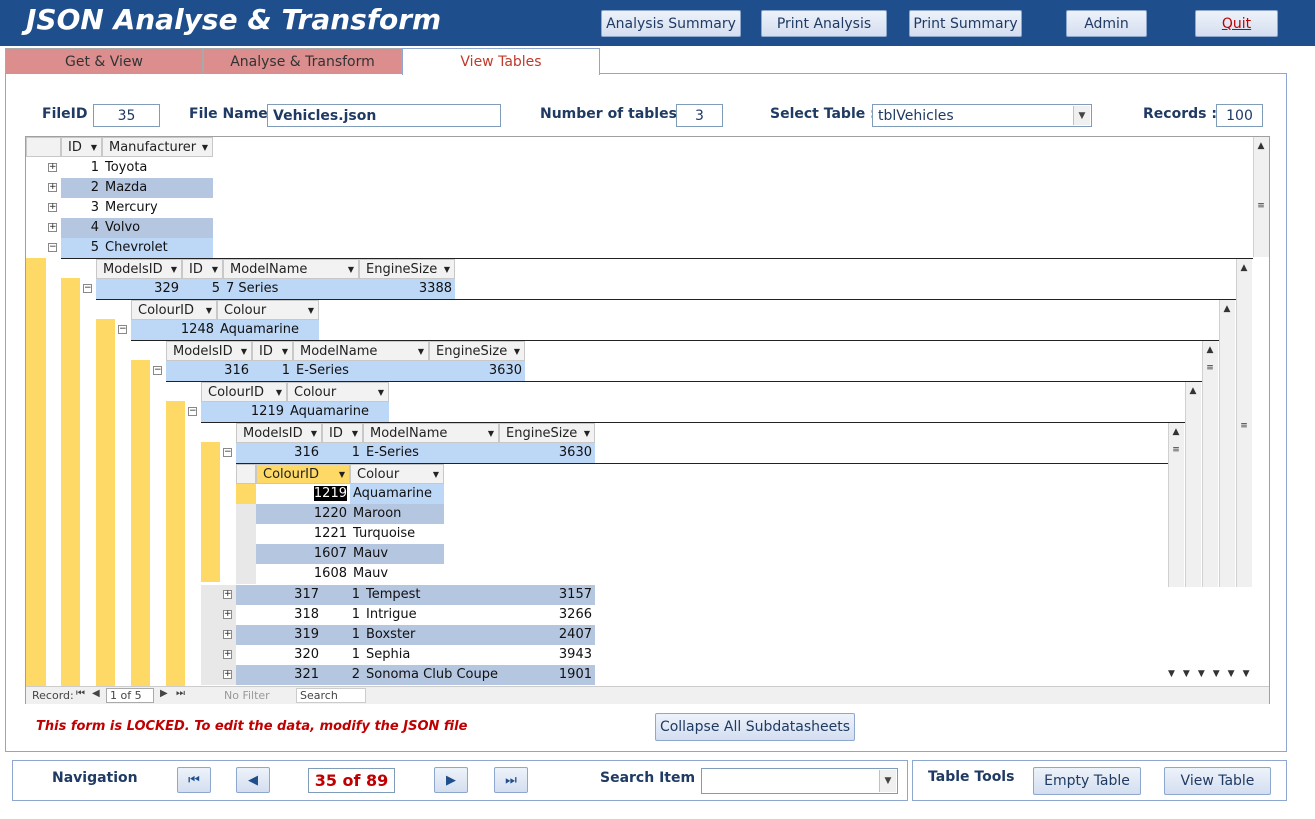 Image resolution: width=1315 pixels, height=819 pixels. I want to click on filename-field: Vehicles.json, so click(384, 115).